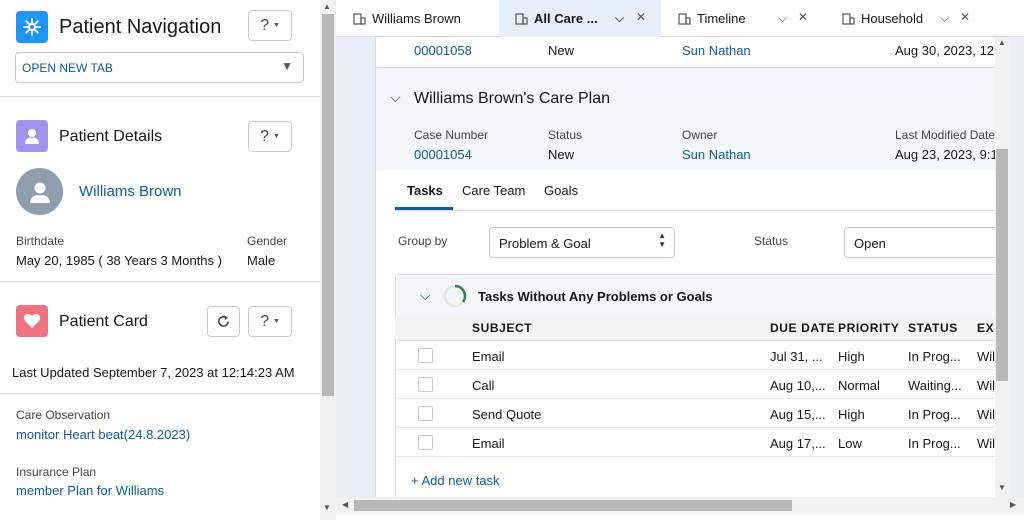 Image resolution: width=1024 pixels, height=520 pixels. What do you see at coordinates (985, 328) in the screenshot?
I see `column-header-ex: EX` at bounding box center [985, 328].